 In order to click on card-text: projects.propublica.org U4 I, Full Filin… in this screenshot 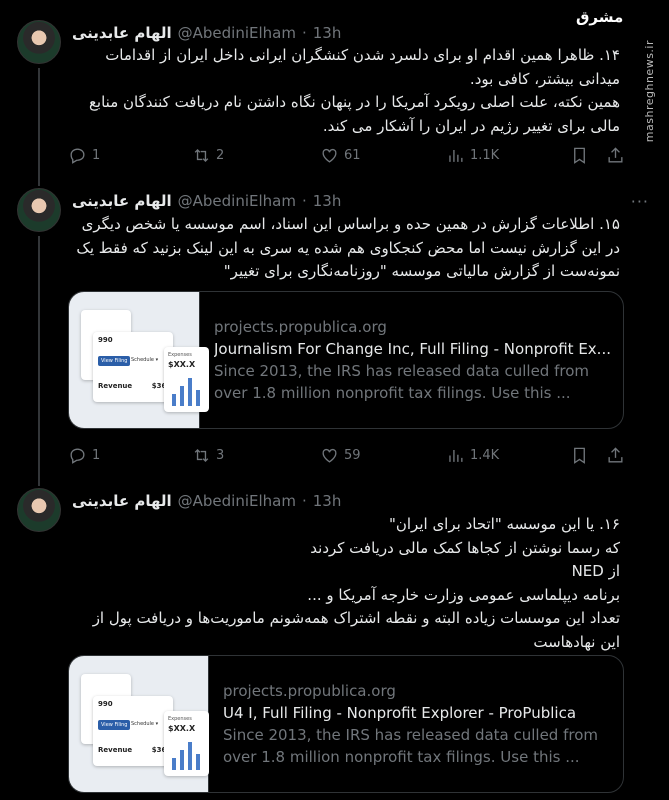, I will do `click(416, 724)`.